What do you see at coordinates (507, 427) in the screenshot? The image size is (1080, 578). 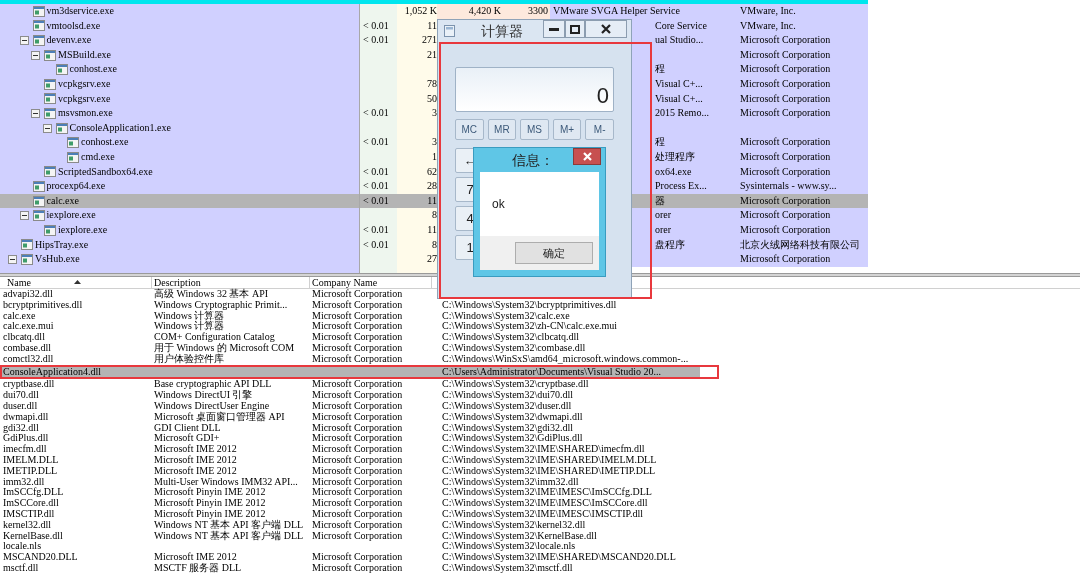 I see `file-path: C:\Windows\System32\gdi32.dll` at bounding box center [507, 427].